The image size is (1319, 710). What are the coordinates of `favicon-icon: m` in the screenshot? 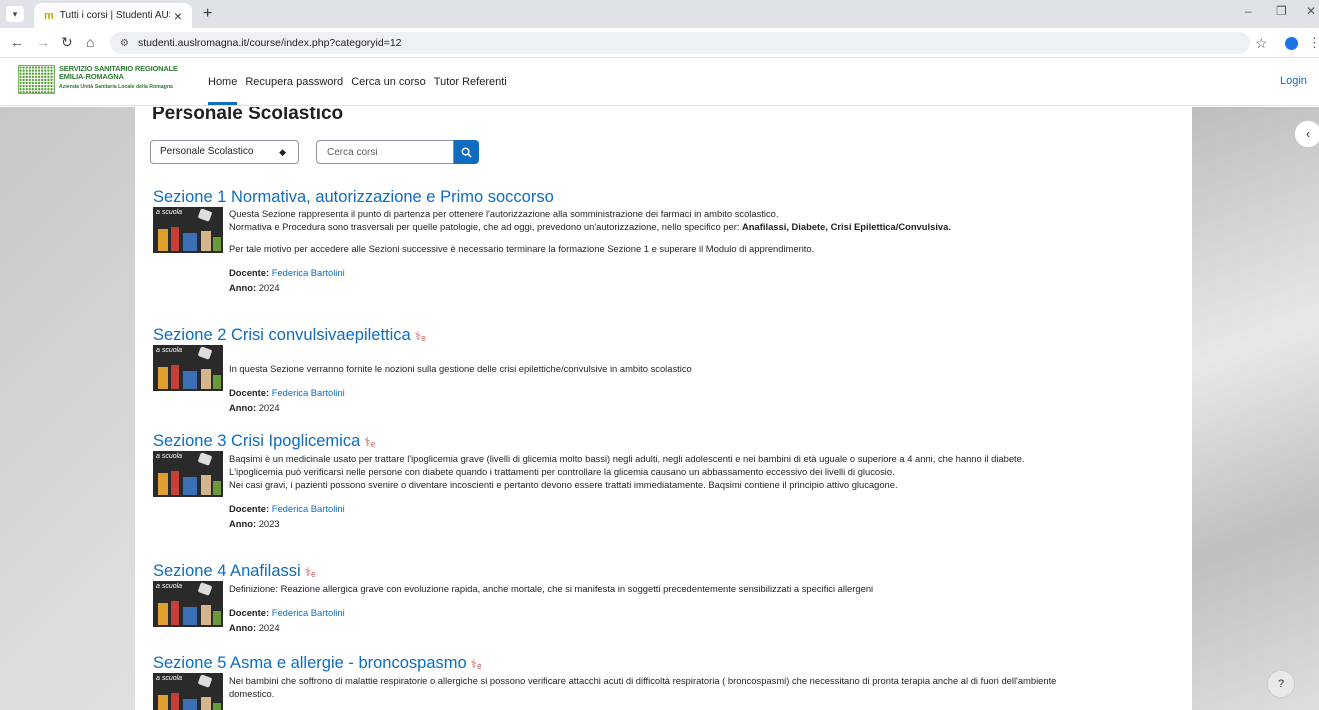 It's located at (49, 15).